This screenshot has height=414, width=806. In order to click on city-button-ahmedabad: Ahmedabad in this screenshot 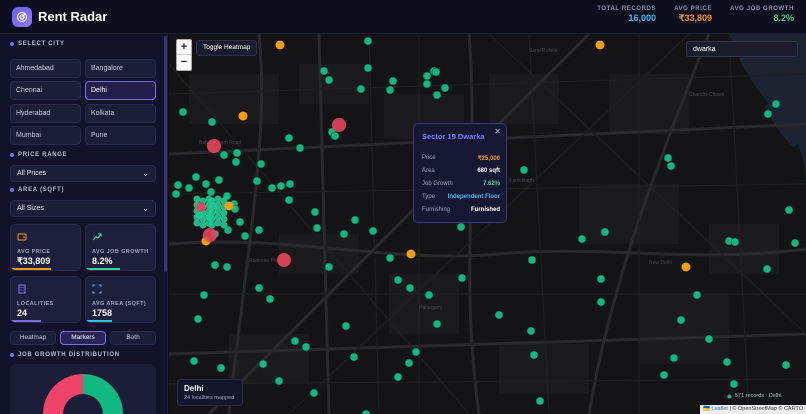, I will do `click(45, 68)`.